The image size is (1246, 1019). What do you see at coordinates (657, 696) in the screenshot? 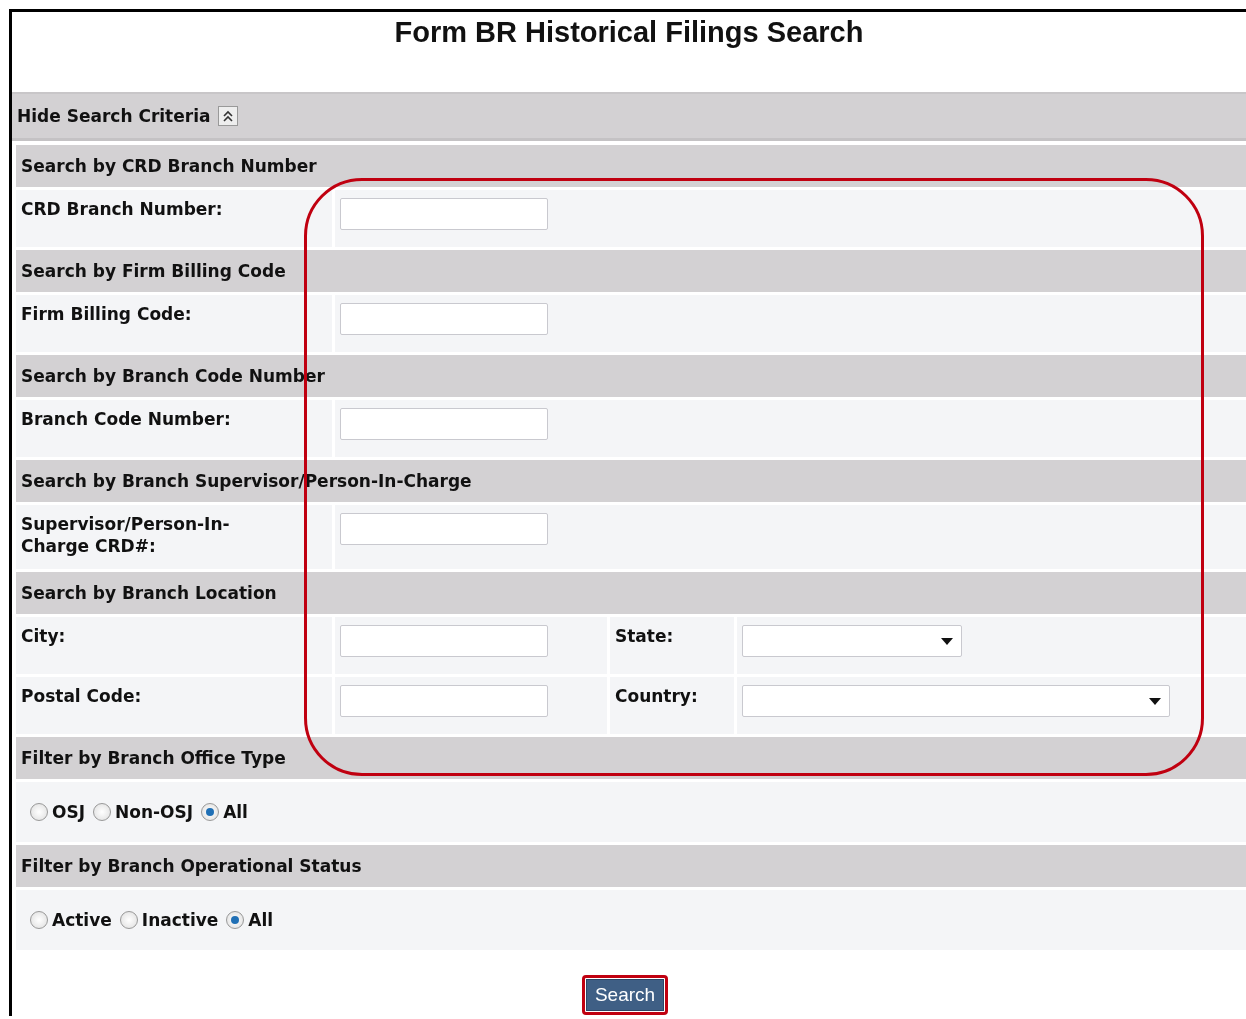
I see `field-label: Country:` at bounding box center [657, 696].